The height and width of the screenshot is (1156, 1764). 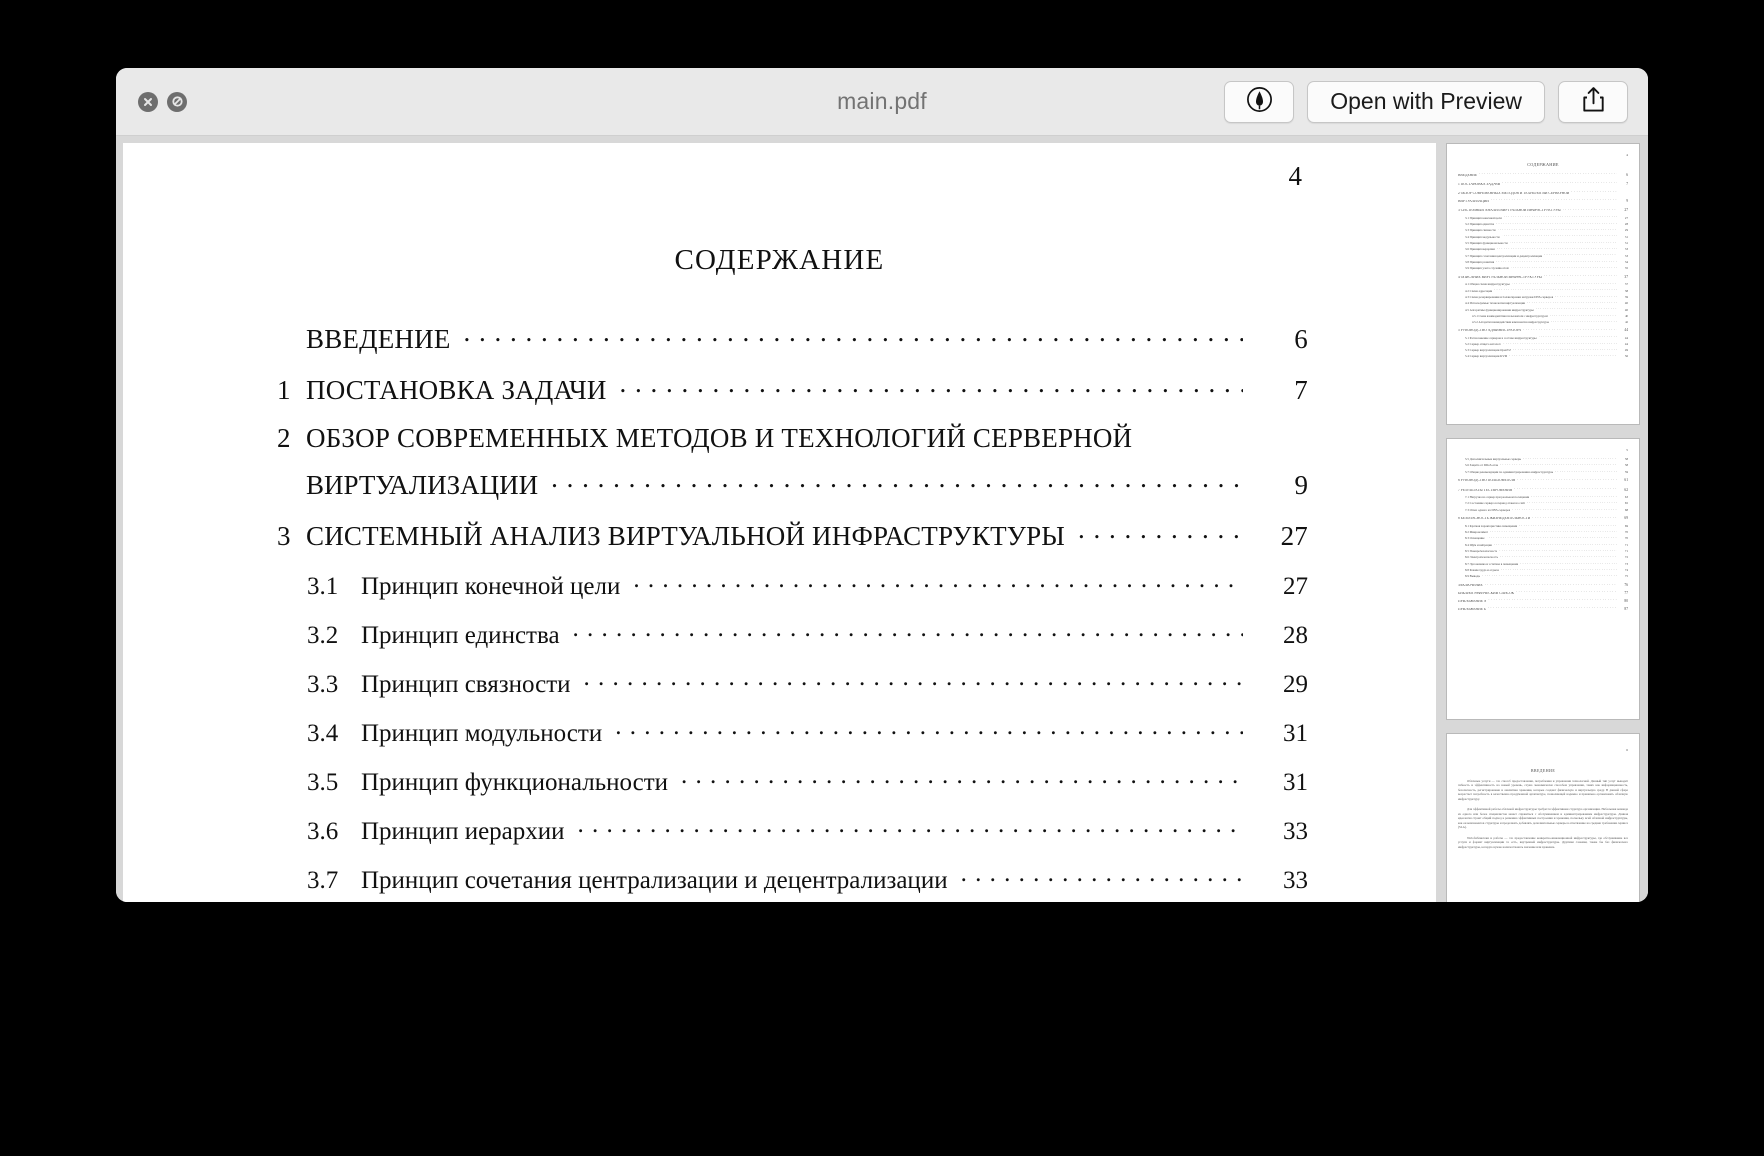 I want to click on thumbnail-toc-row: 8.2 Микроклимат 70, so click(x=1543, y=532).